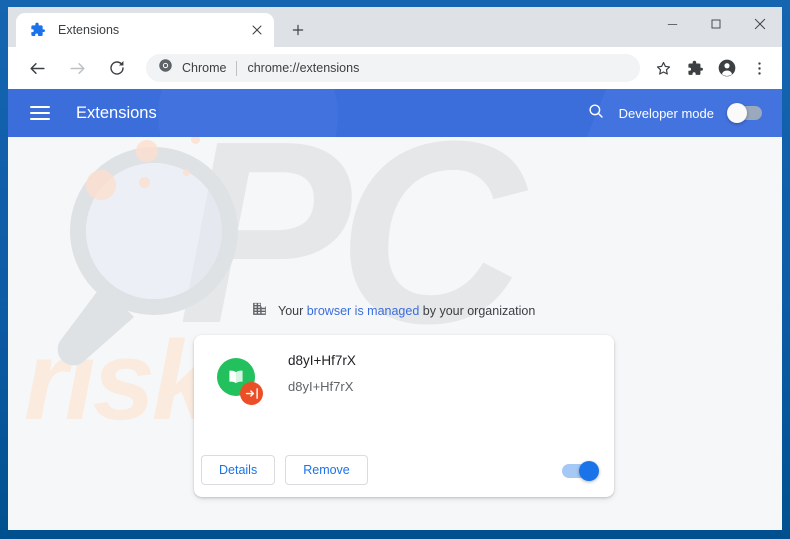  I want to click on developer-mode-toggle, so click(744, 113).